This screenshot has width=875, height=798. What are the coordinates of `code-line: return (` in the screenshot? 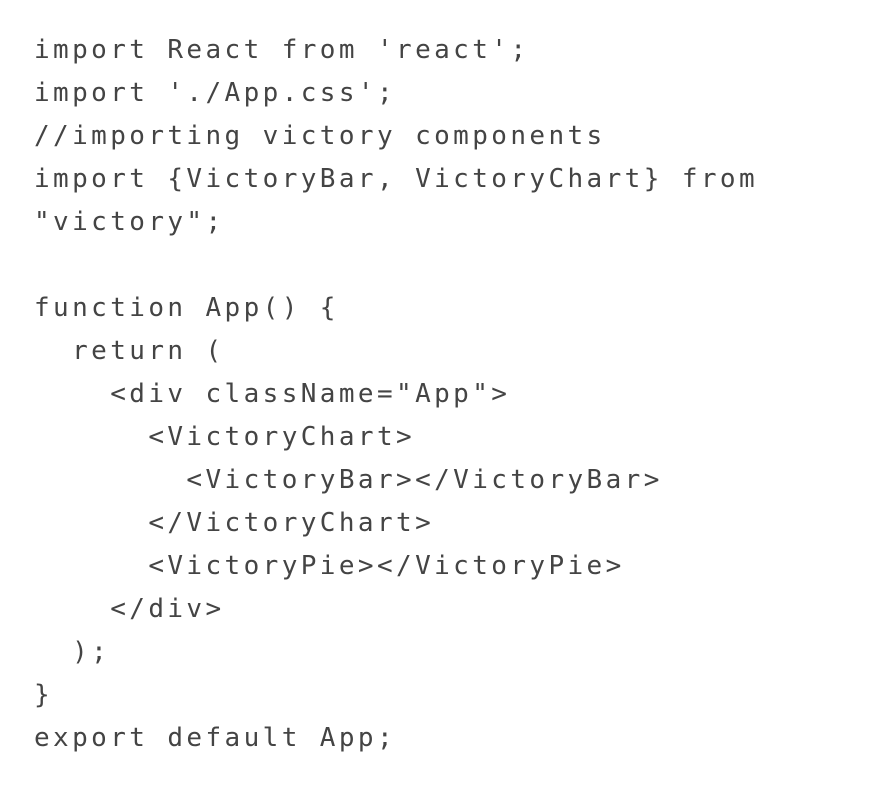 It's located at (129, 351).